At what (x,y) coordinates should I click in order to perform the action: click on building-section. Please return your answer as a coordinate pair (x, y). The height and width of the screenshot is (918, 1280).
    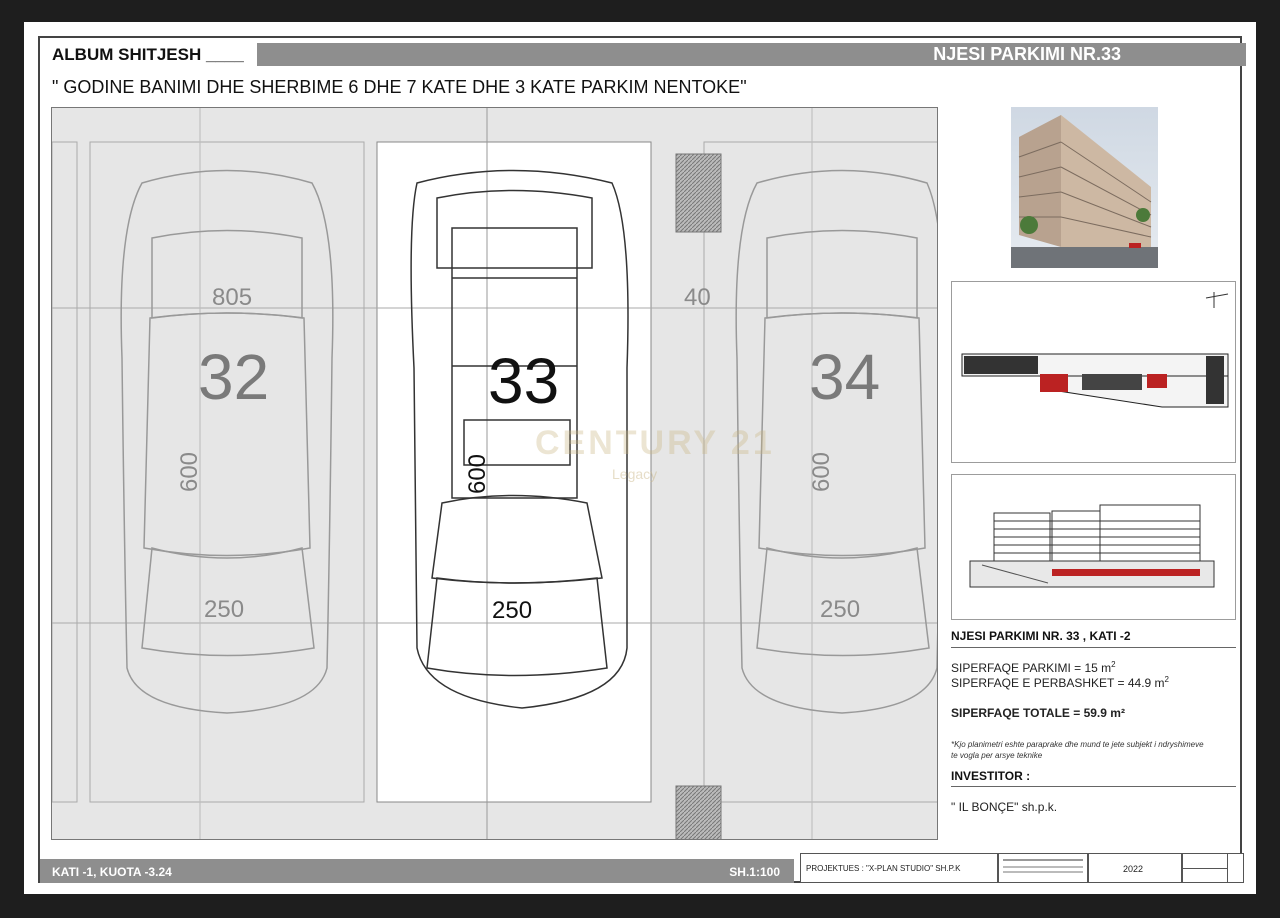
    Looking at the image, I should click on (1093, 547).